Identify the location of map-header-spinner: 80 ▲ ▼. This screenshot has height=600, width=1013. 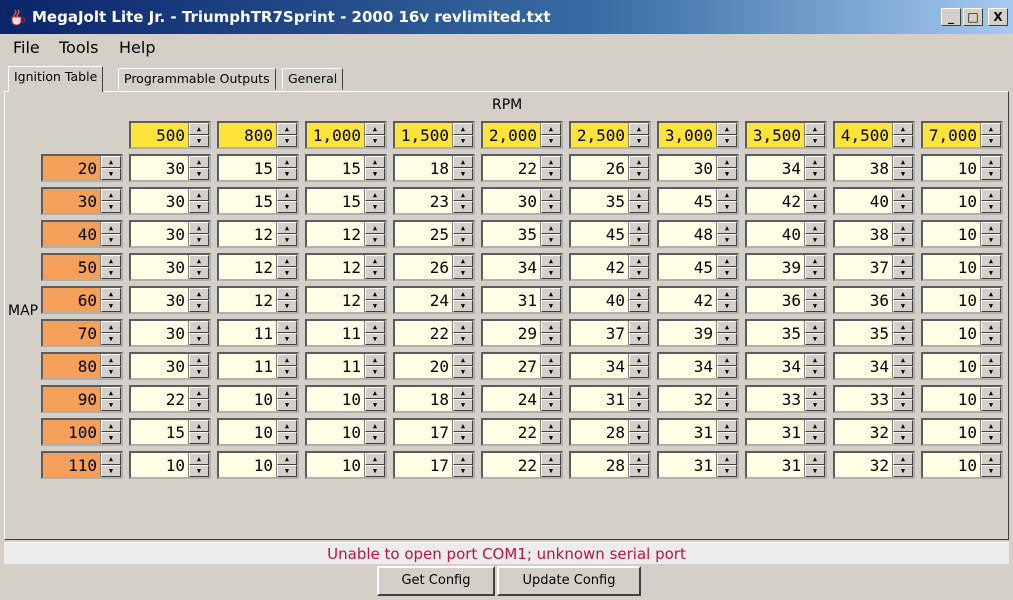
(82, 366).